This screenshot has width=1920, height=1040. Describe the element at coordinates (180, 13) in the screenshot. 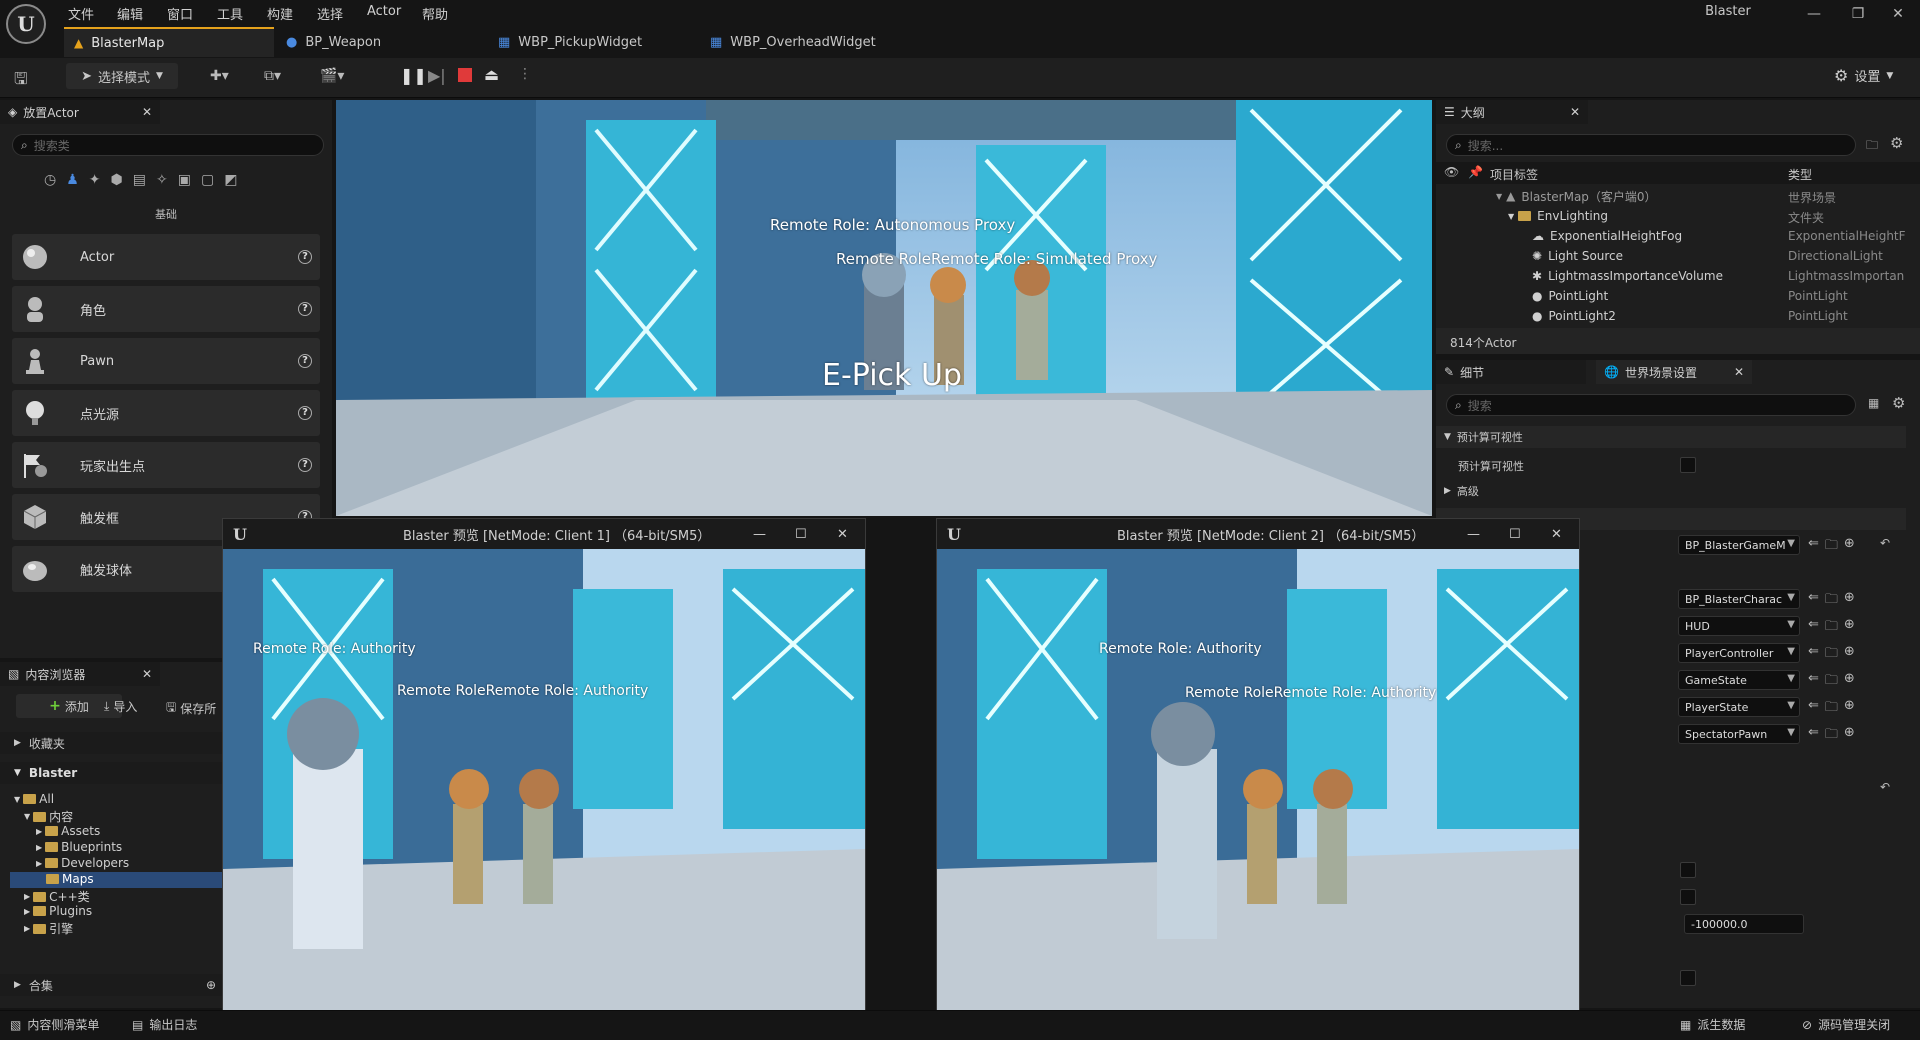

I see `menu-window: 窗口` at that location.